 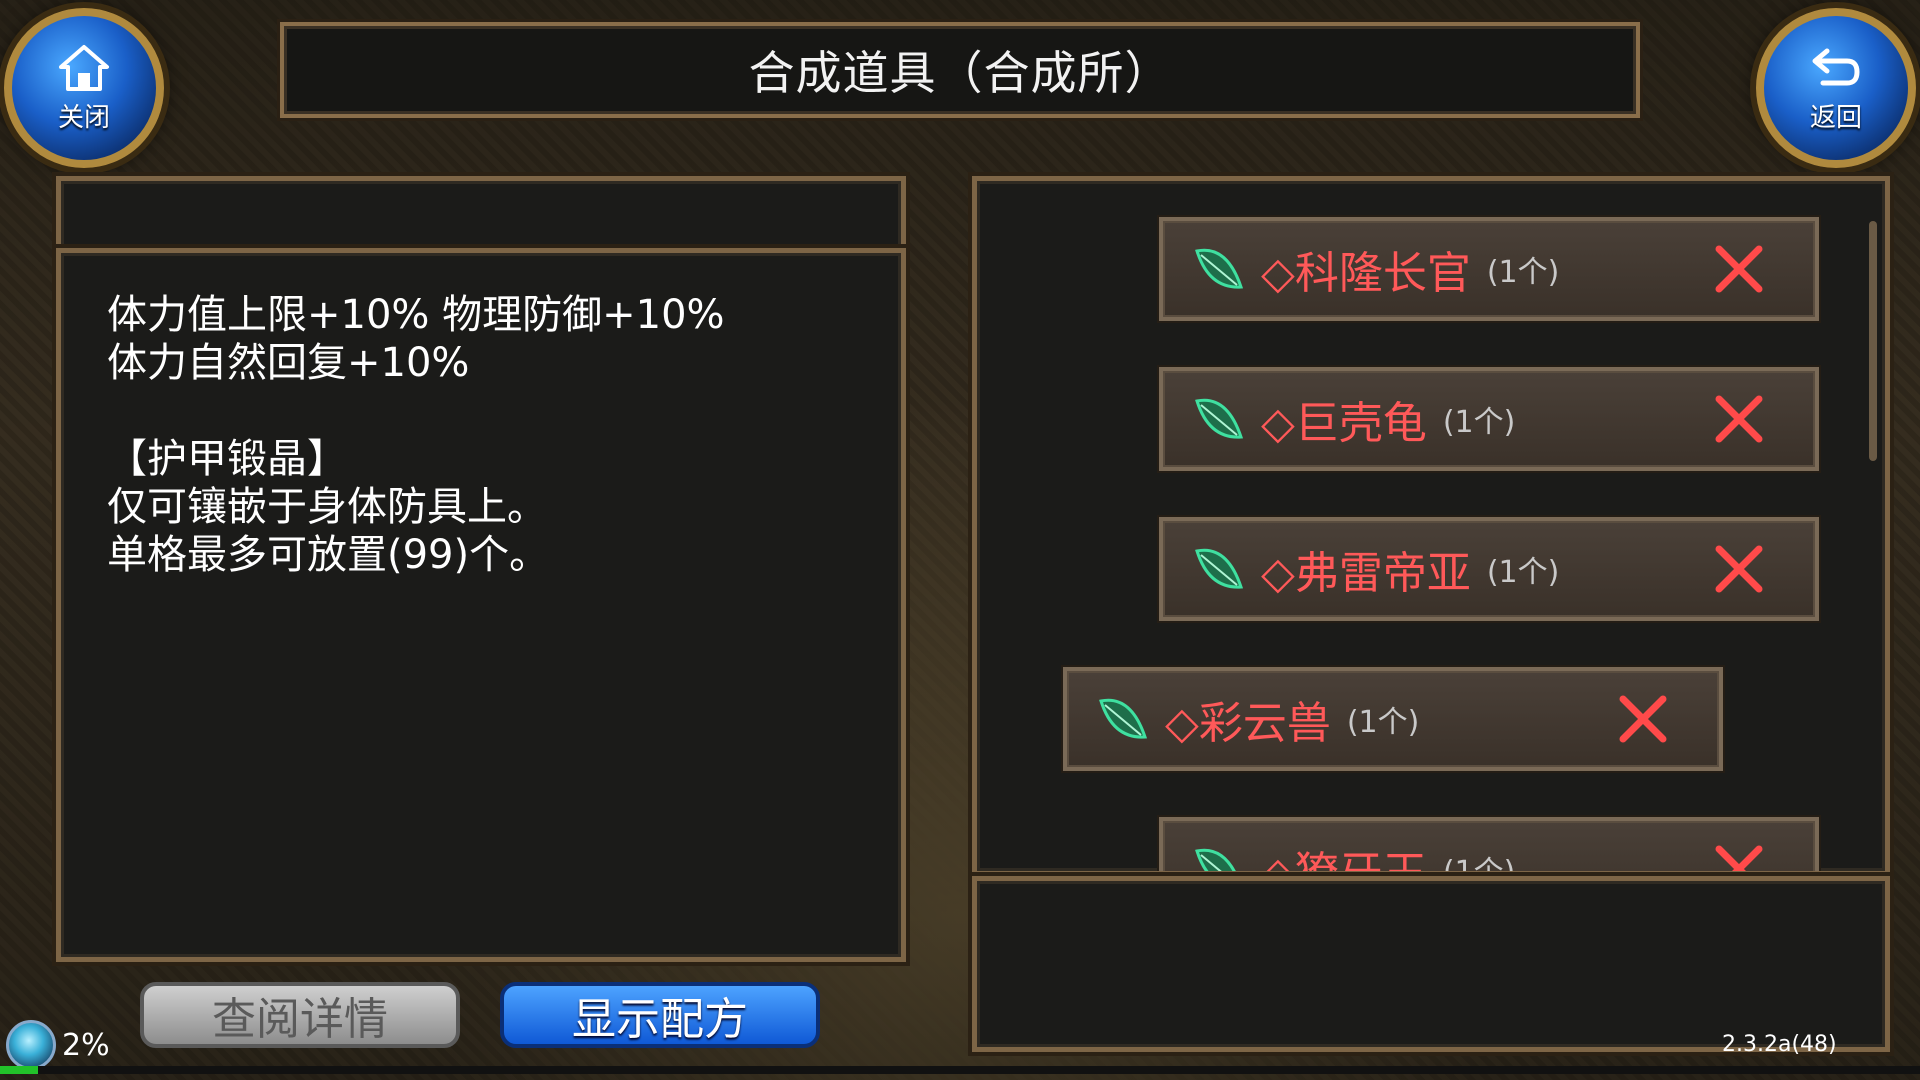 What do you see at coordinates (1366, 273) in the screenshot?
I see `material-name: ◇科隆长官` at bounding box center [1366, 273].